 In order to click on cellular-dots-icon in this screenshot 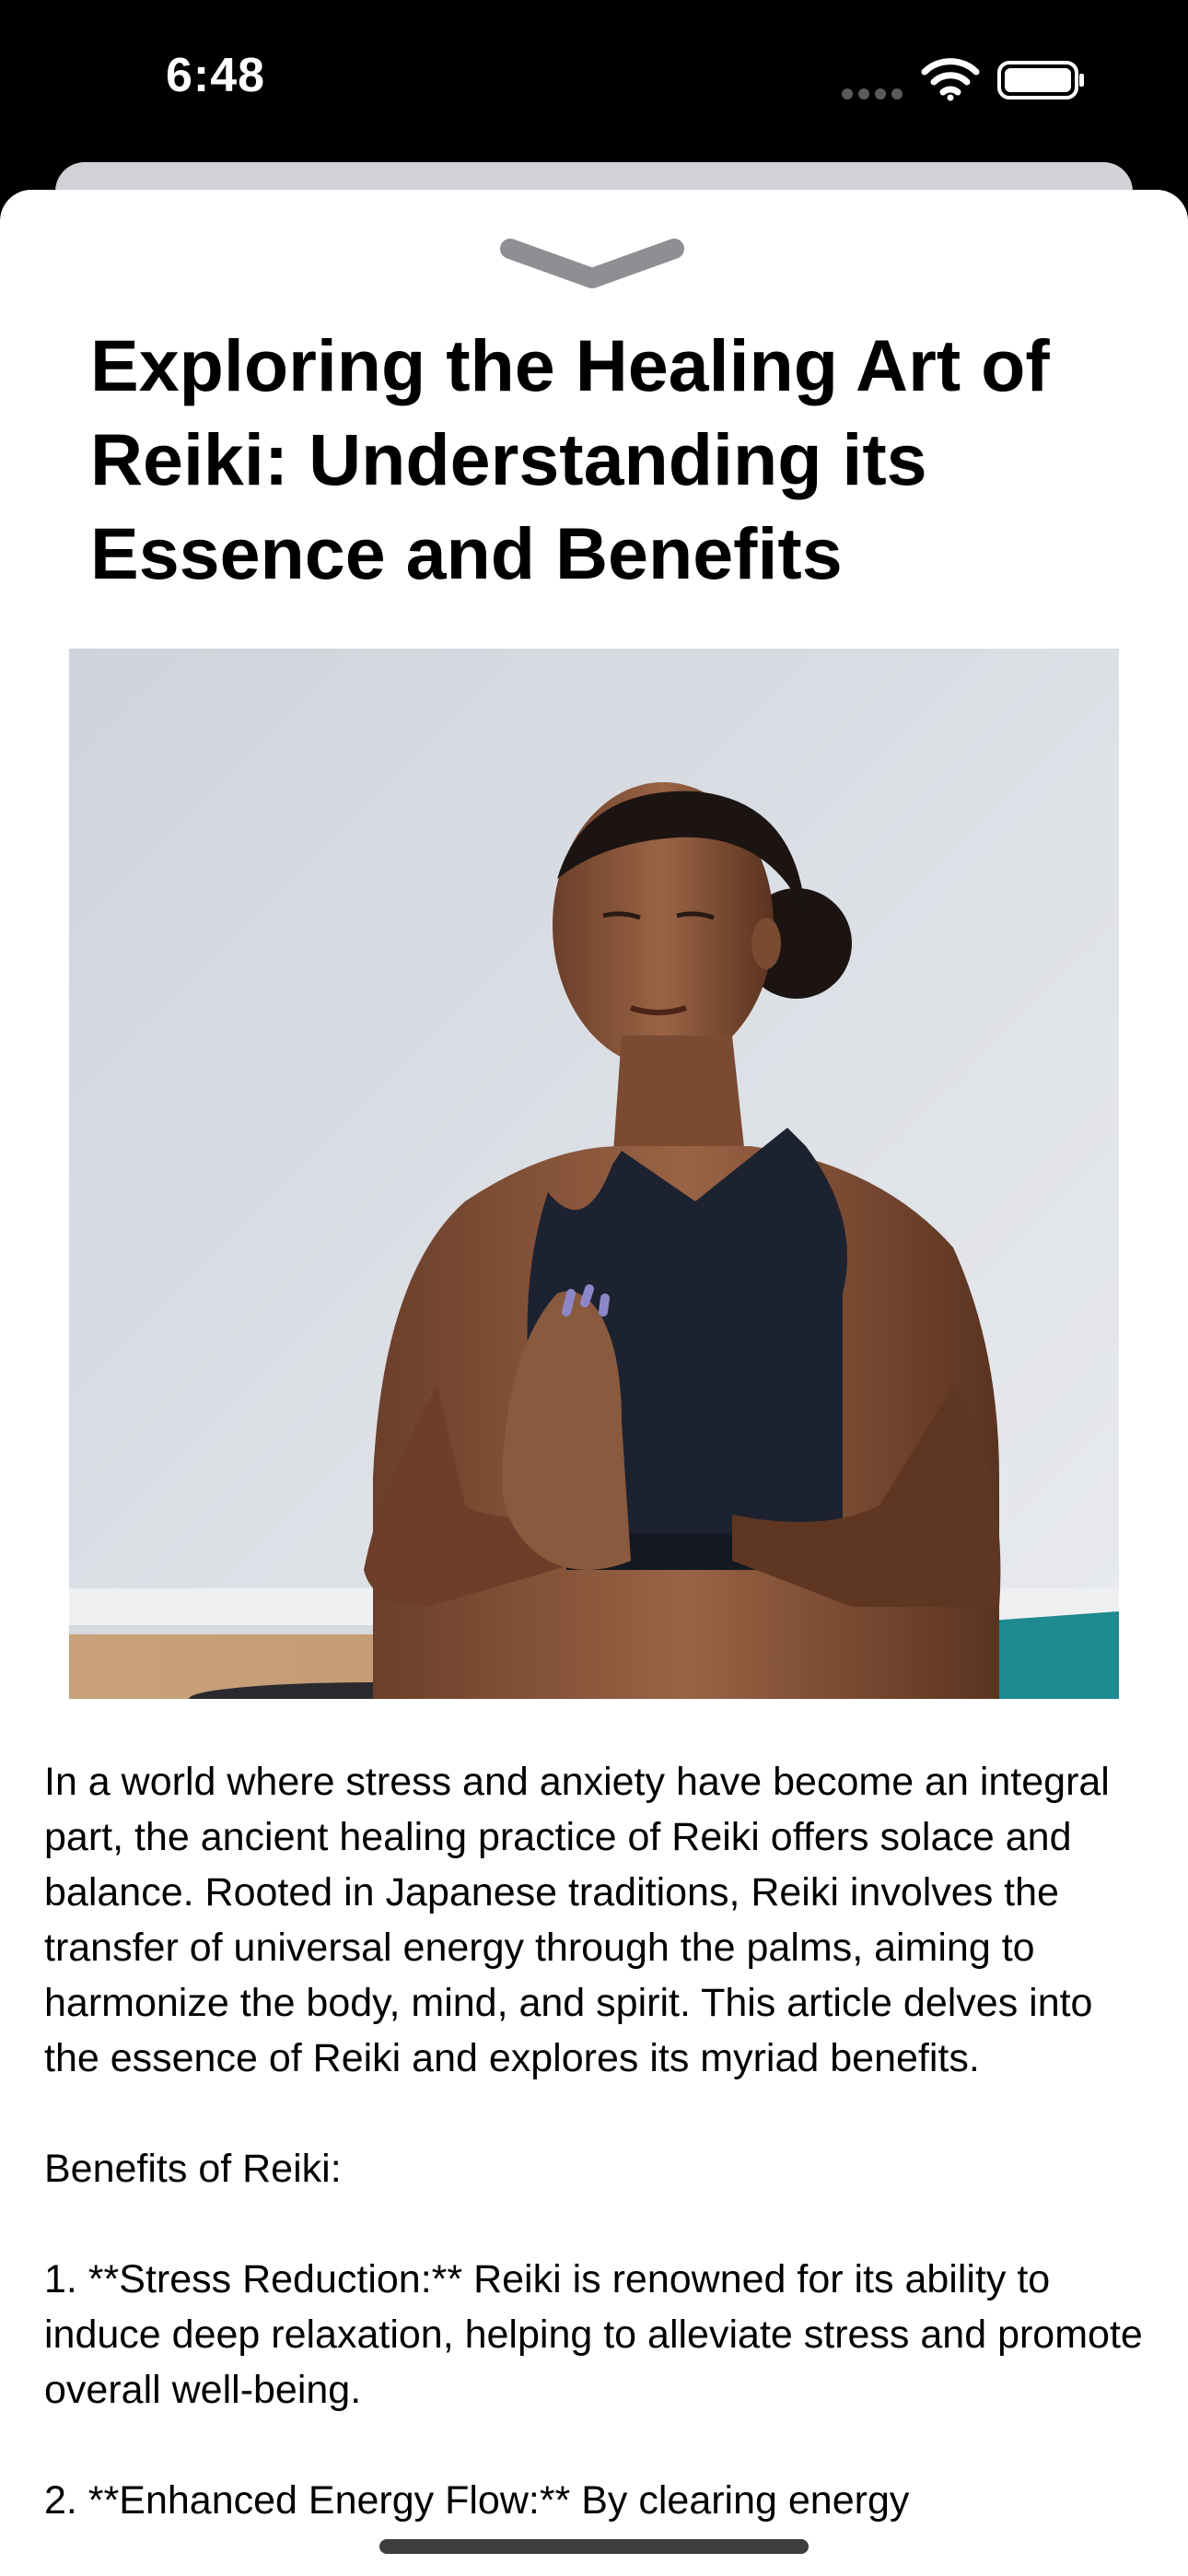, I will do `click(872, 94)`.